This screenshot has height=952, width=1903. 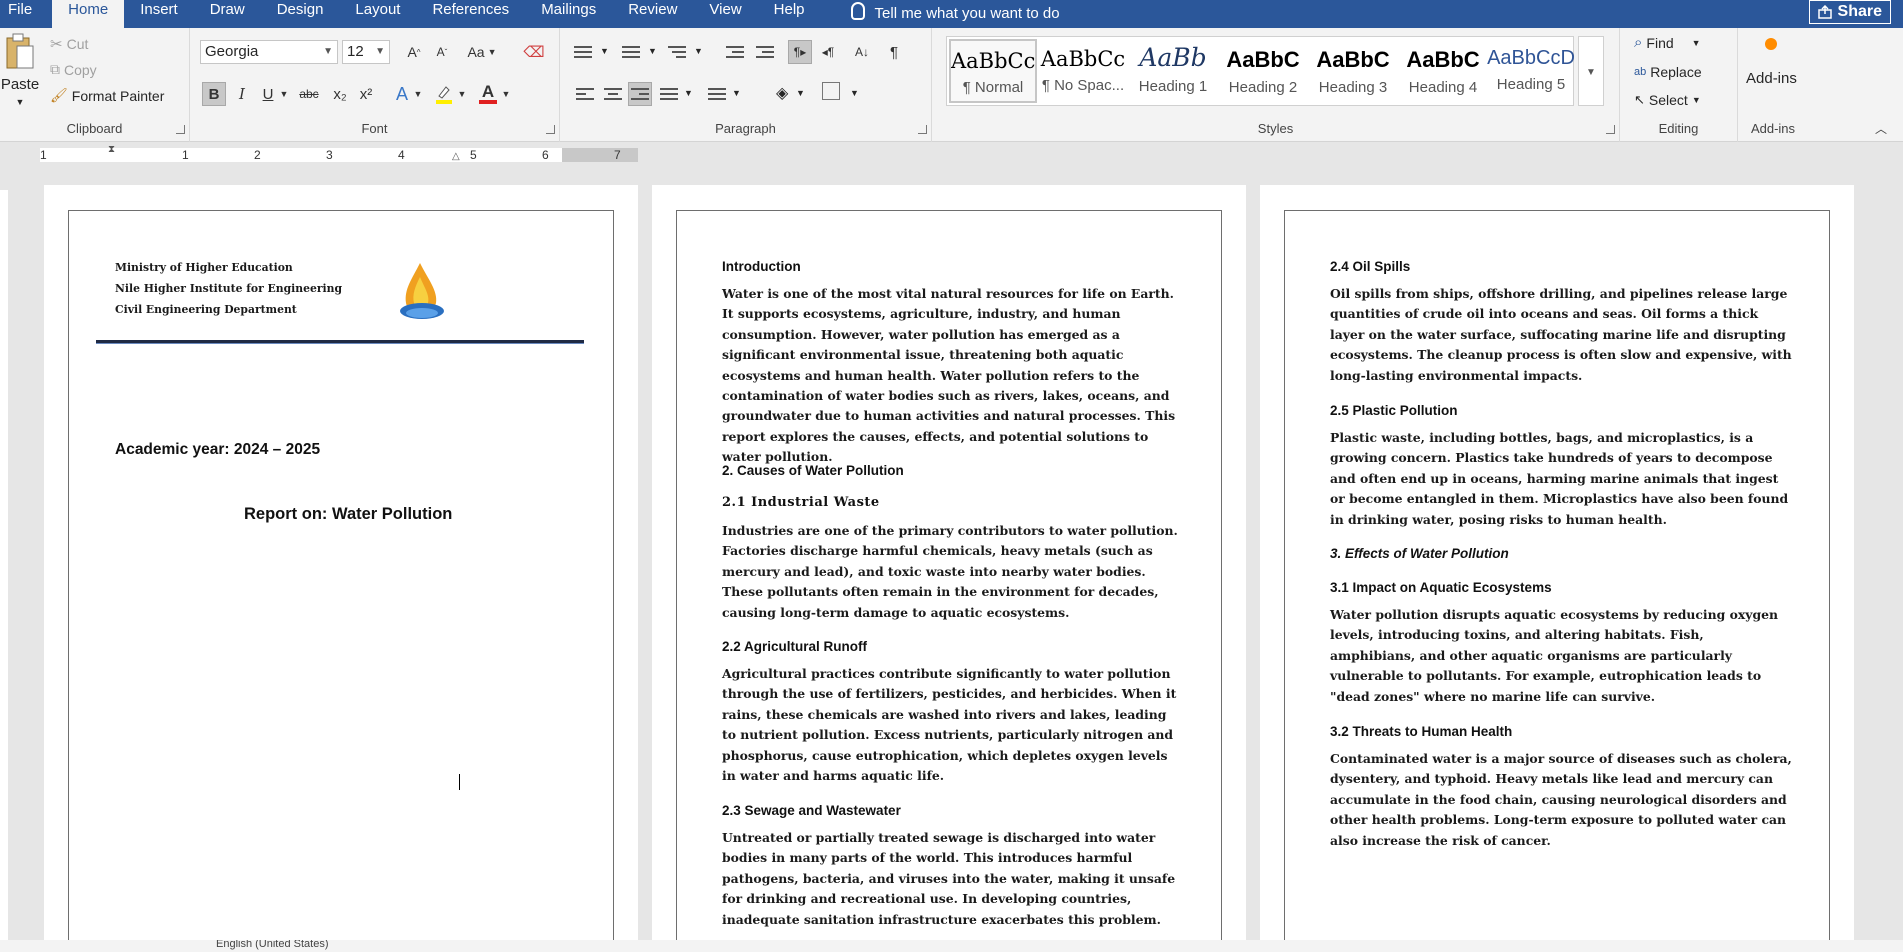 What do you see at coordinates (789, 14) in the screenshot?
I see `tab-help: Help` at bounding box center [789, 14].